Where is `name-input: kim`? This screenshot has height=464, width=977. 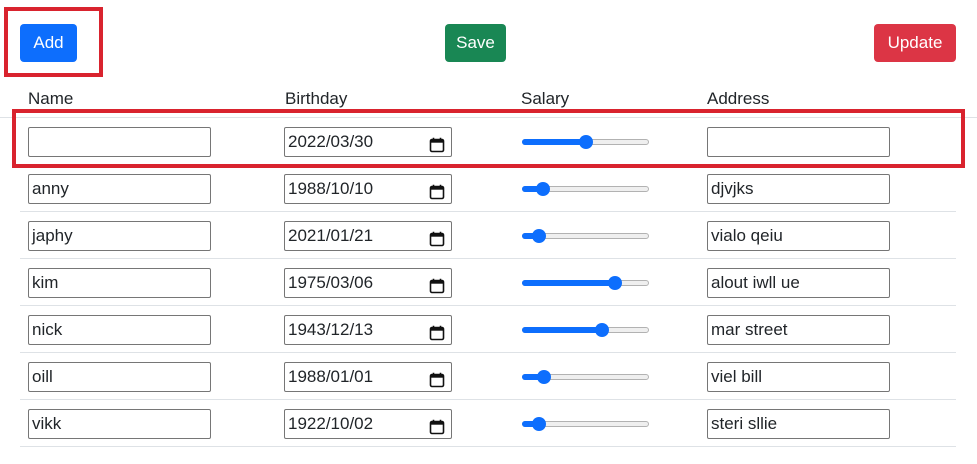 name-input: kim is located at coordinates (119, 283).